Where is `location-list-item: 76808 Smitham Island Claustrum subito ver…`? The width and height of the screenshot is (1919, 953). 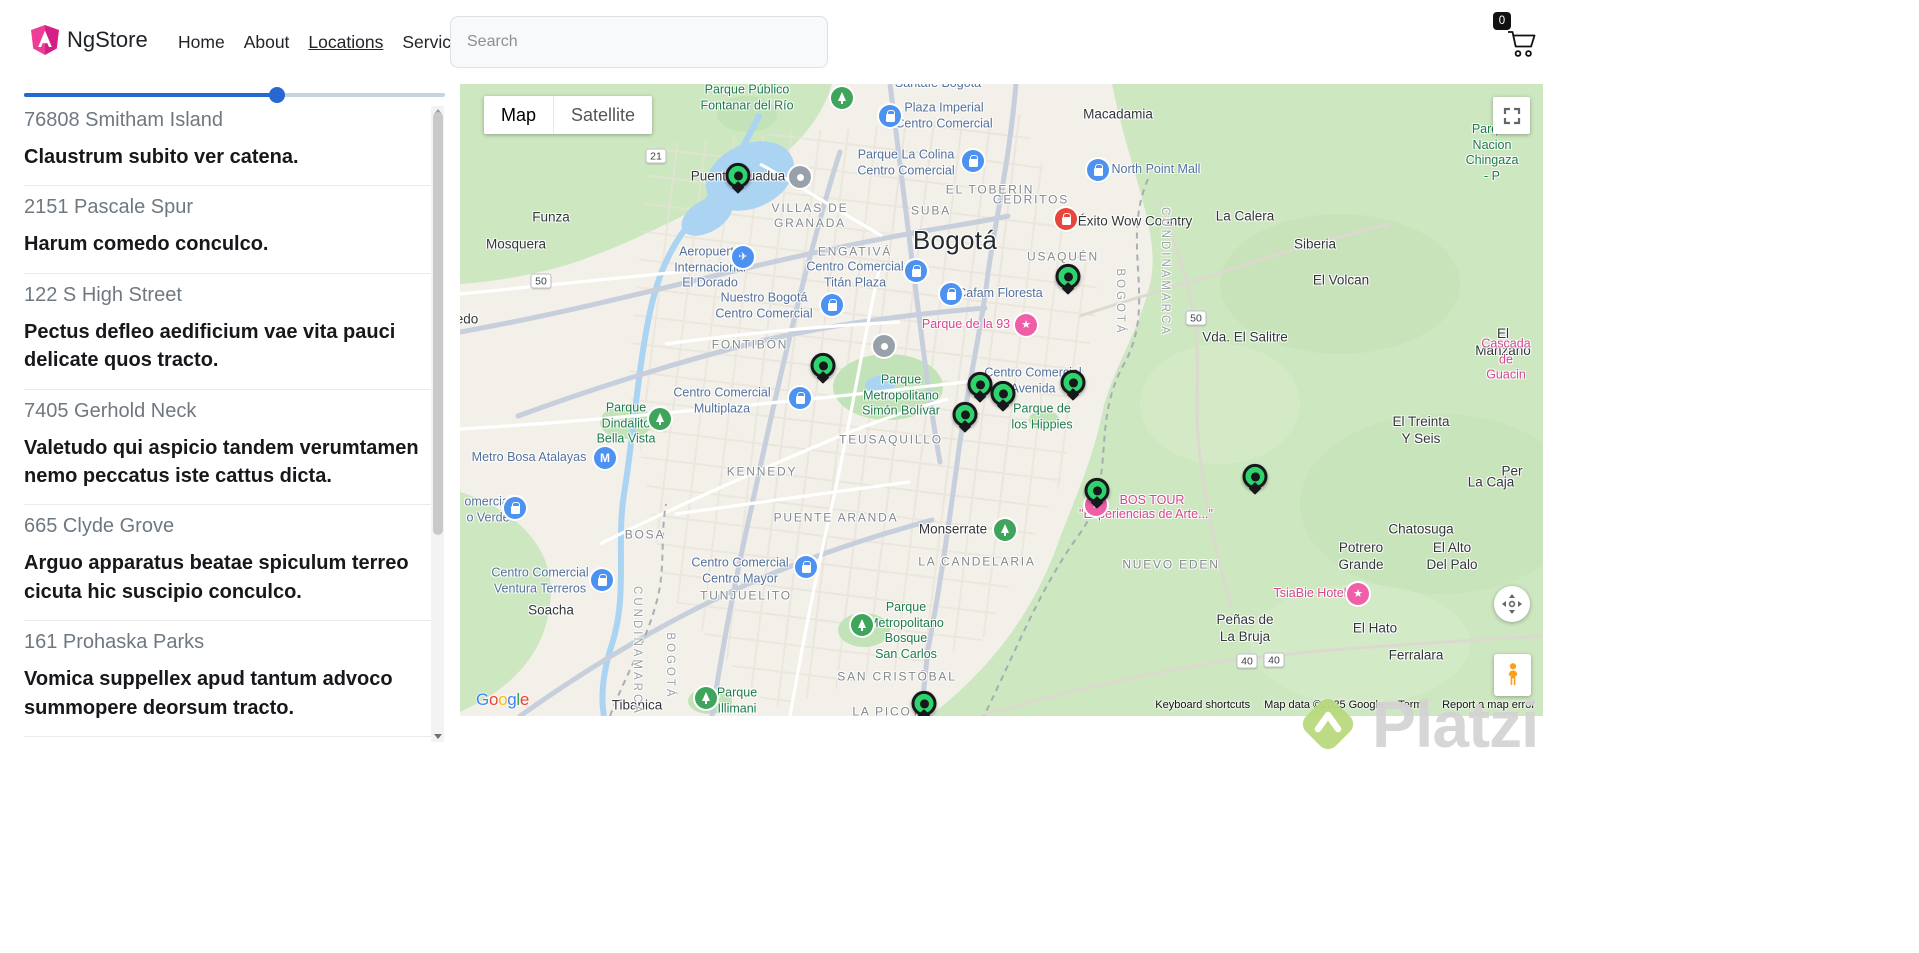 location-list-item: 76808 Smitham Island Claustrum subito ver… is located at coordinates (227, 145).